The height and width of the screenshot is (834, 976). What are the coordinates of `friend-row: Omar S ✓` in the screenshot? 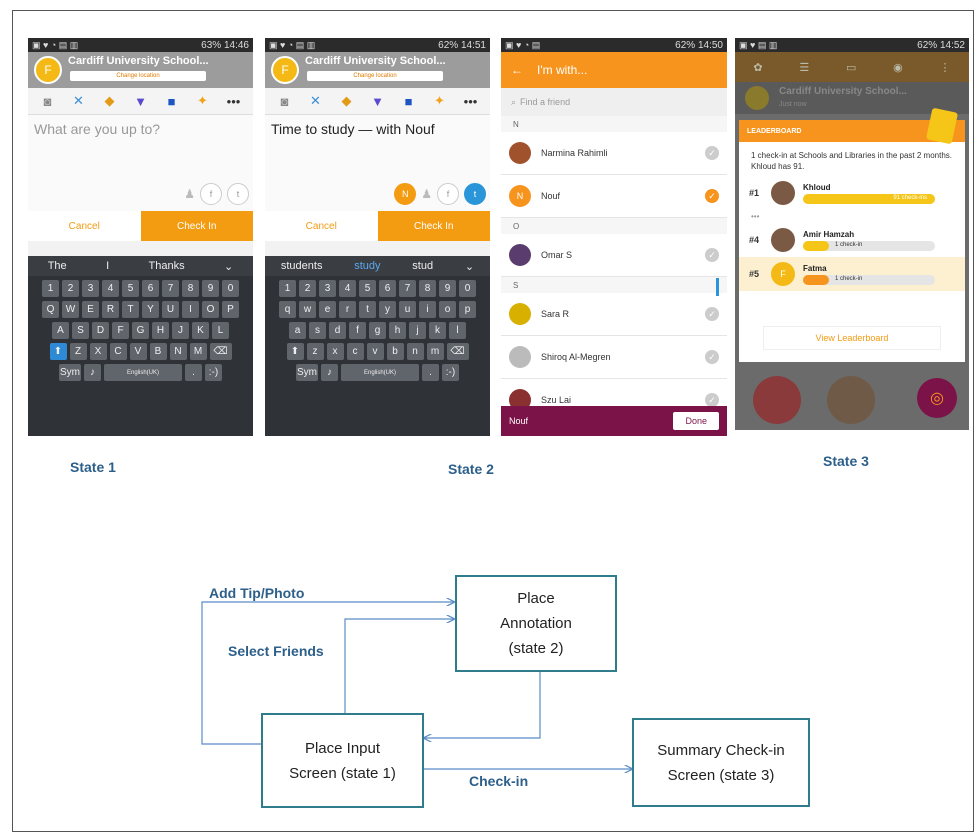 It's located at (614, 255).